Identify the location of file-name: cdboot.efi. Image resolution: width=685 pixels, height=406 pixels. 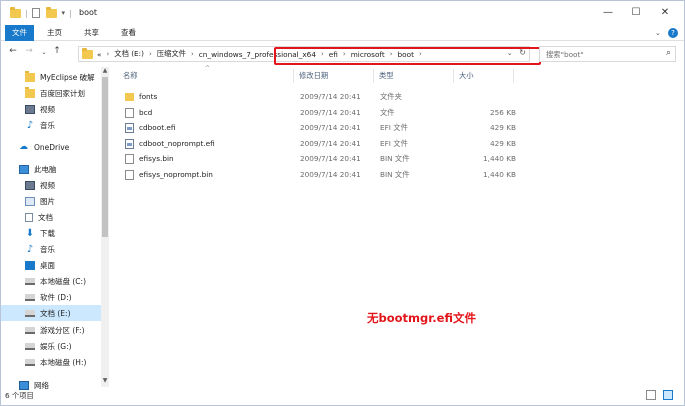
(157, 127).